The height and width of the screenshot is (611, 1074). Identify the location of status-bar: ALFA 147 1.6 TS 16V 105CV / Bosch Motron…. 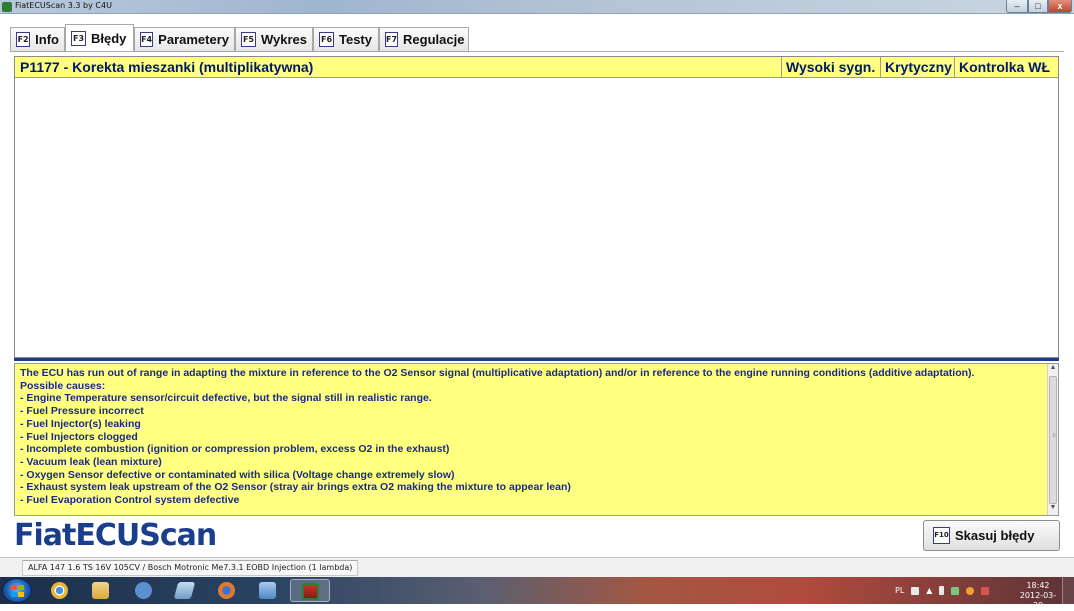
(537, 567).